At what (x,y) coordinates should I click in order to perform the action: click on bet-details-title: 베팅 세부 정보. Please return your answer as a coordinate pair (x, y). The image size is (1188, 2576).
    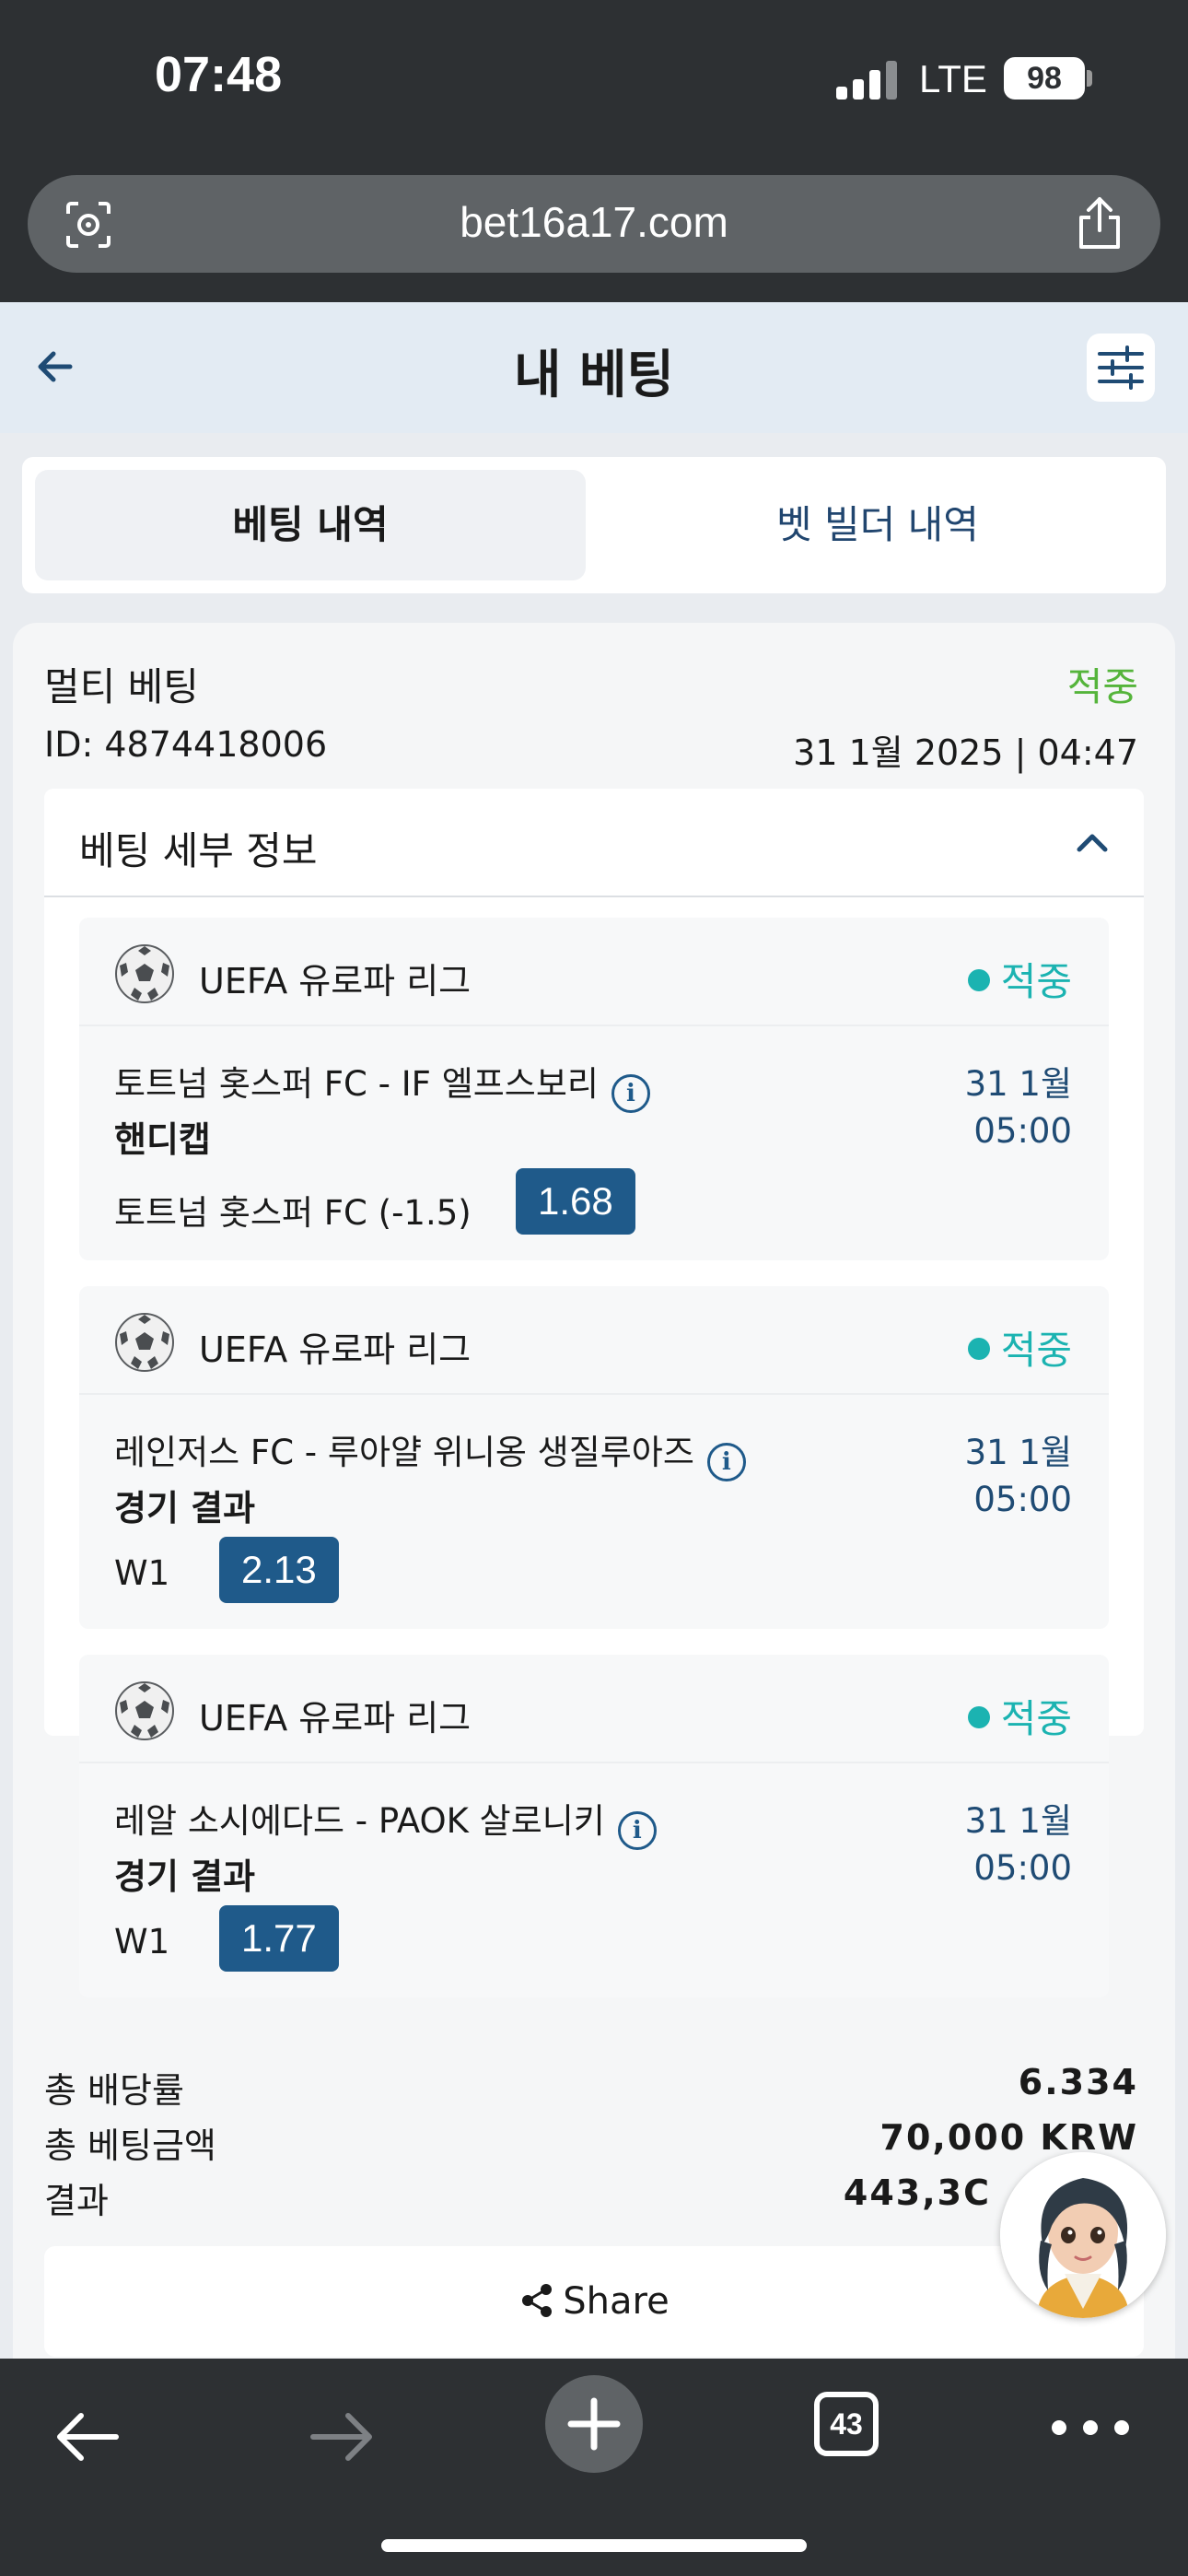
    Looking at the image, I should click on (198, 850).